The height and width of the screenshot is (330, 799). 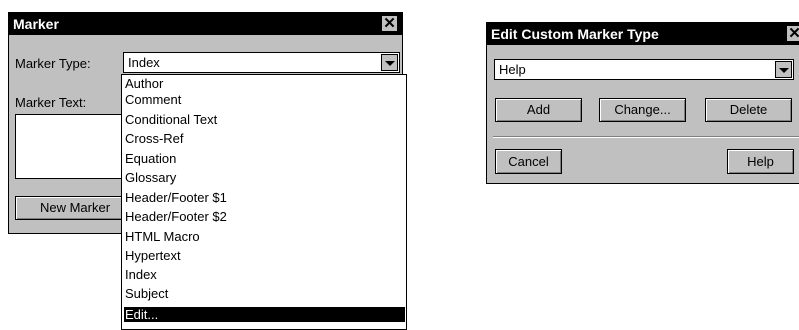 What do you see at coordinates (538, 110) in the screenshot?
I see `add-button: Add` at bounding box center [538, 110].